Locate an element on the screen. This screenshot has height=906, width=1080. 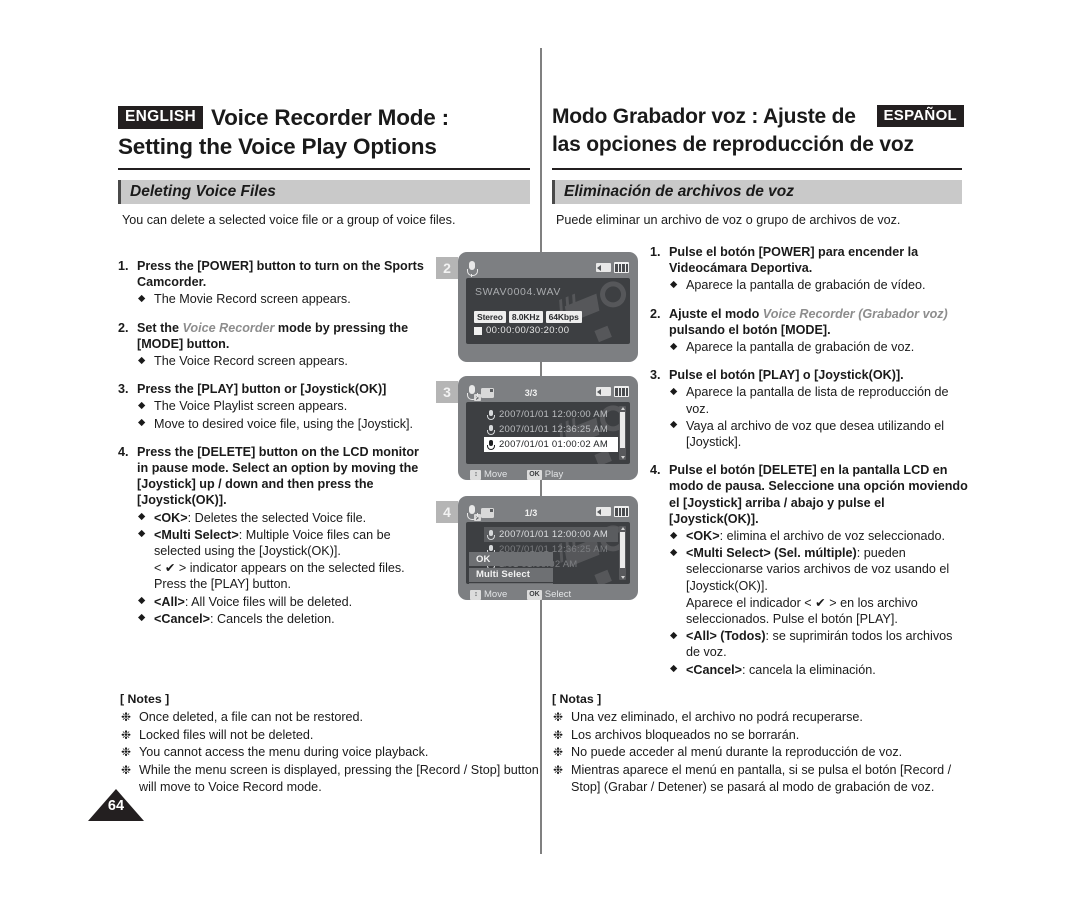
bullet: <All>: All Voice files will be deleted. is located at coordinates (282, 601).